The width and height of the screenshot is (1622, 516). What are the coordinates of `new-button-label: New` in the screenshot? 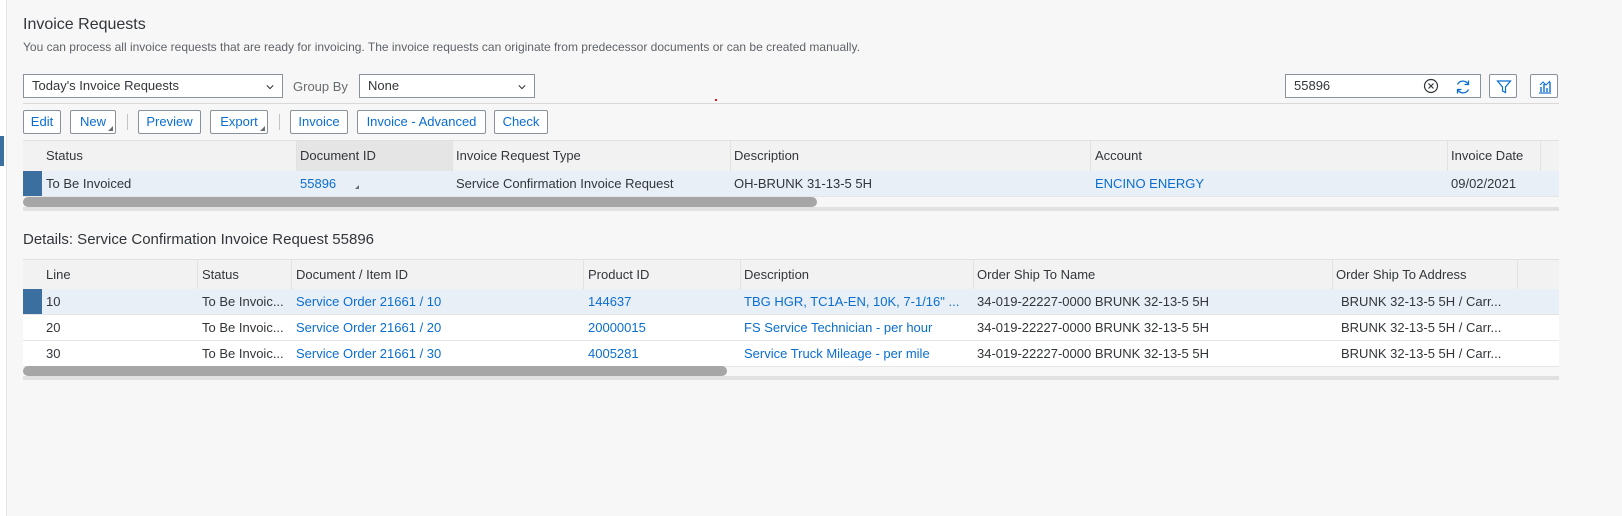 It's located at (92, 121).